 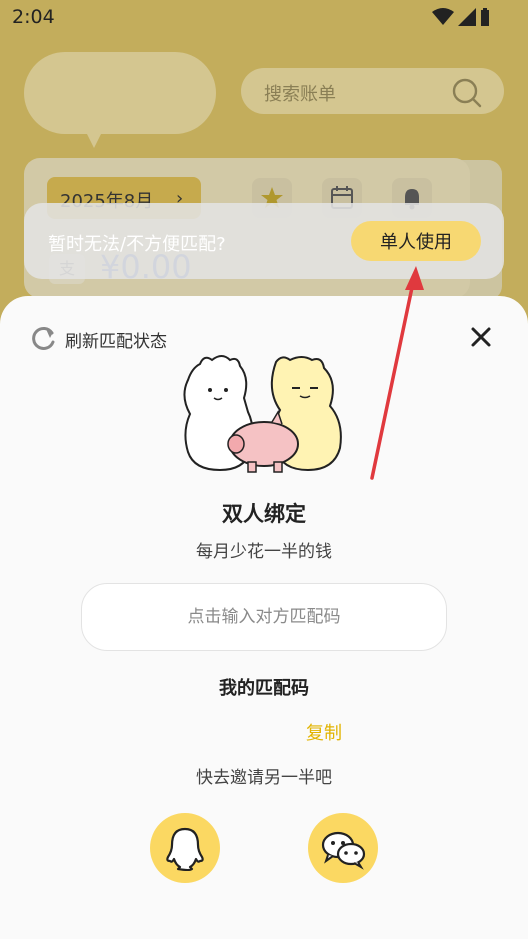 I want to click on status-time: 2:04, so click(x=33, y=17).